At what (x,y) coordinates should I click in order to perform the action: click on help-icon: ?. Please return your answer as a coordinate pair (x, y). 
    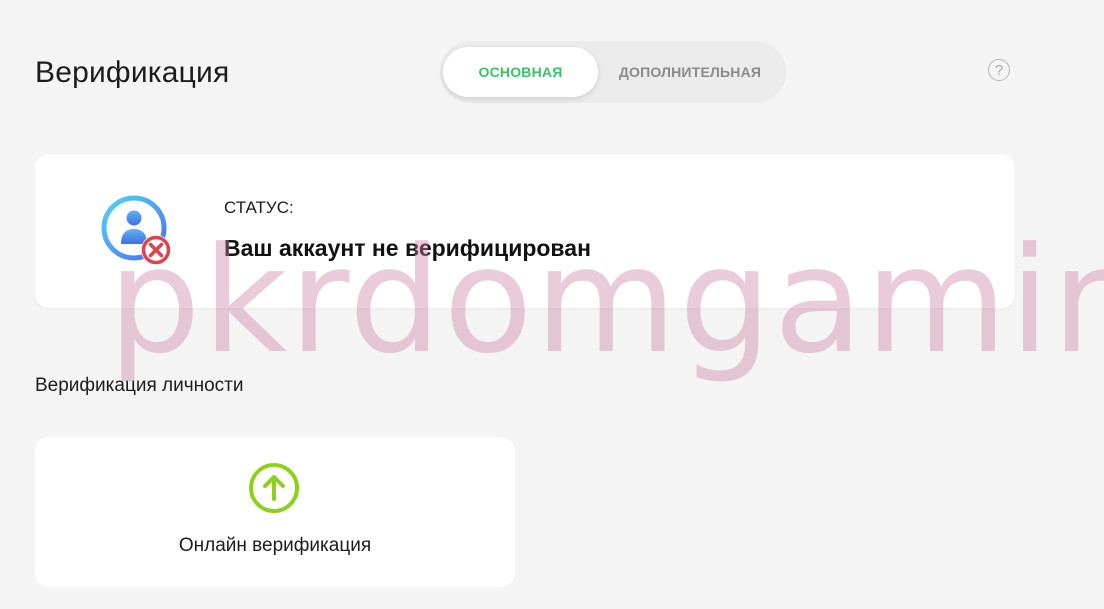
    Looking at the image, I should click on (999, 70).